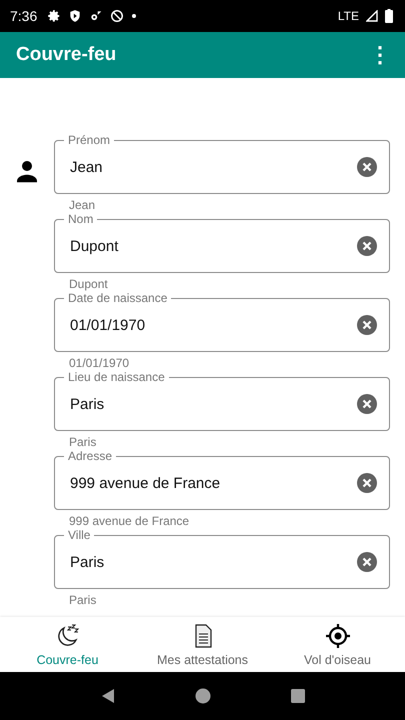 This screenshot has height=720, width=405. Describe the element at coordinates (222, 163) in the screenshot. I see `text-field: Prénom Jean` at that location.